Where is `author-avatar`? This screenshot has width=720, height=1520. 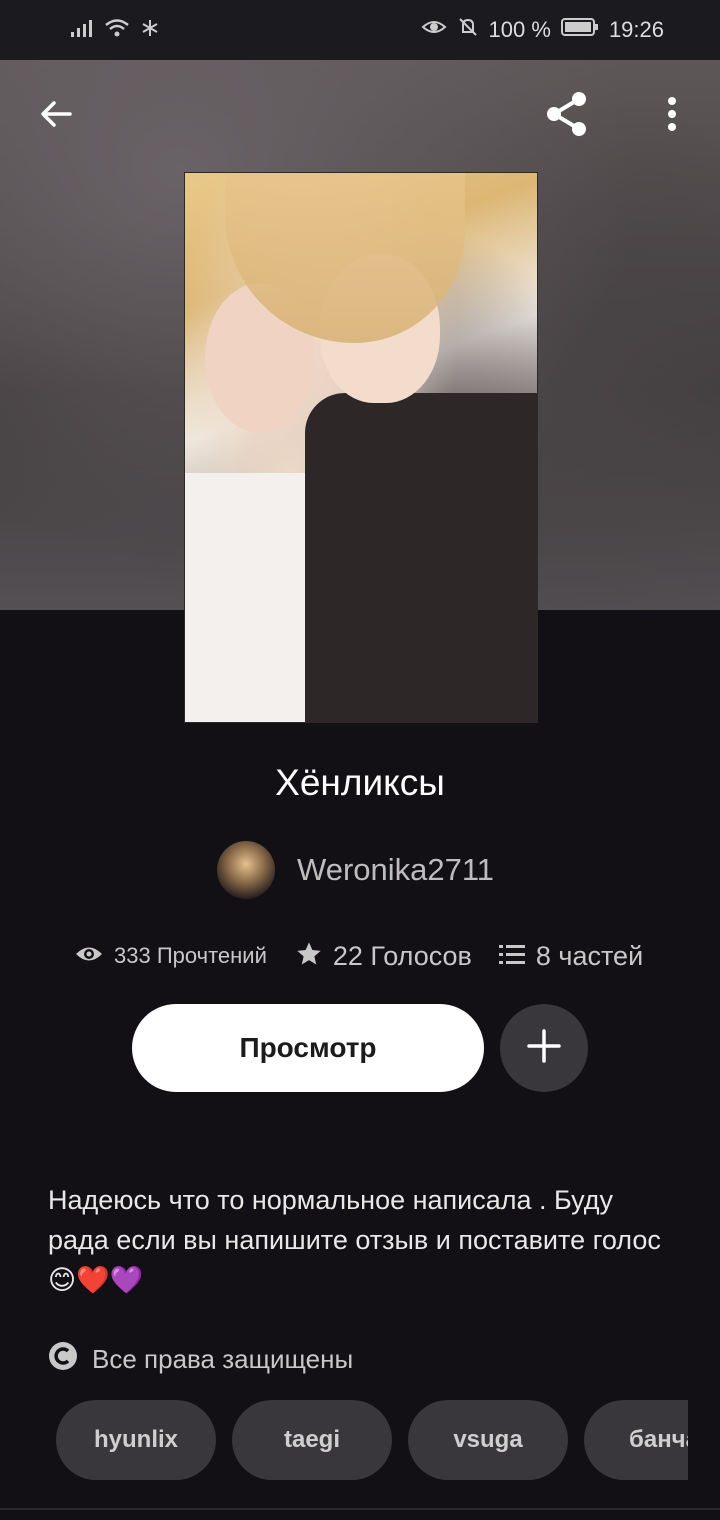 author-avatar is located at coordinates (246, 870).